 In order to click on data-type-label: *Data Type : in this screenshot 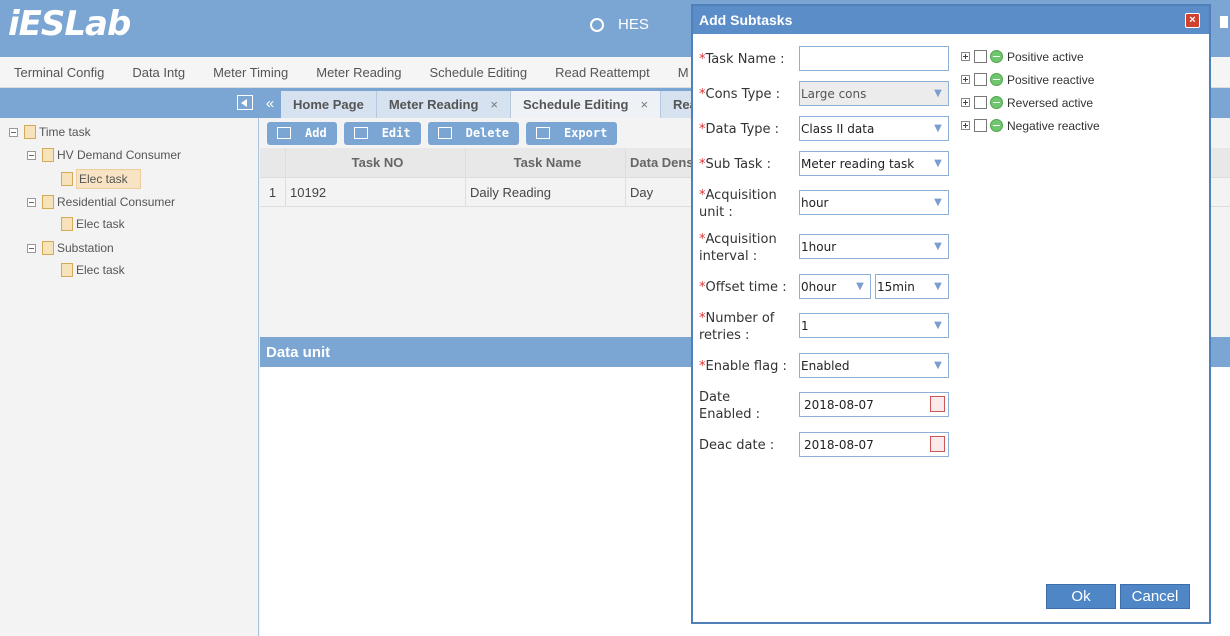, I will do `click(739, 129)`.